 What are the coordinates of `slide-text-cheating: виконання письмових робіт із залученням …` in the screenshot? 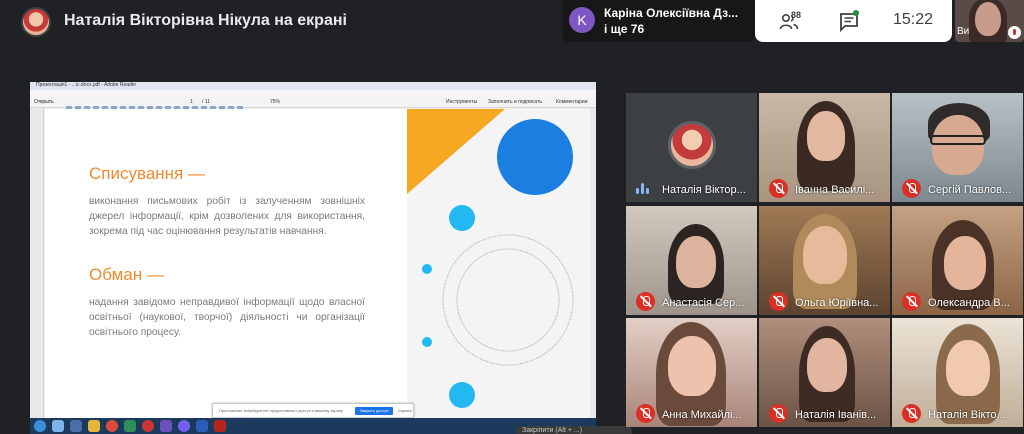 It's located at (227, 216).